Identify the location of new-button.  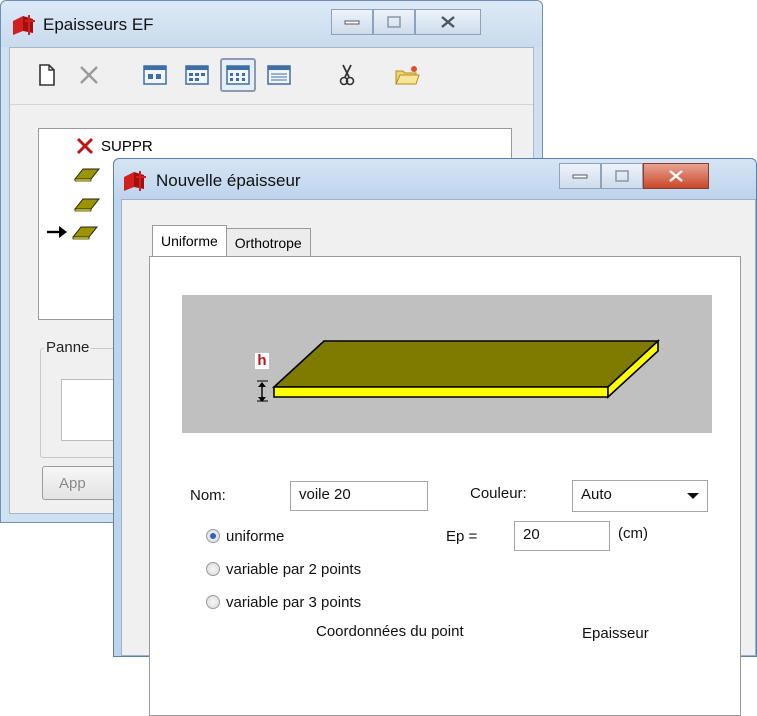
(47, 75).